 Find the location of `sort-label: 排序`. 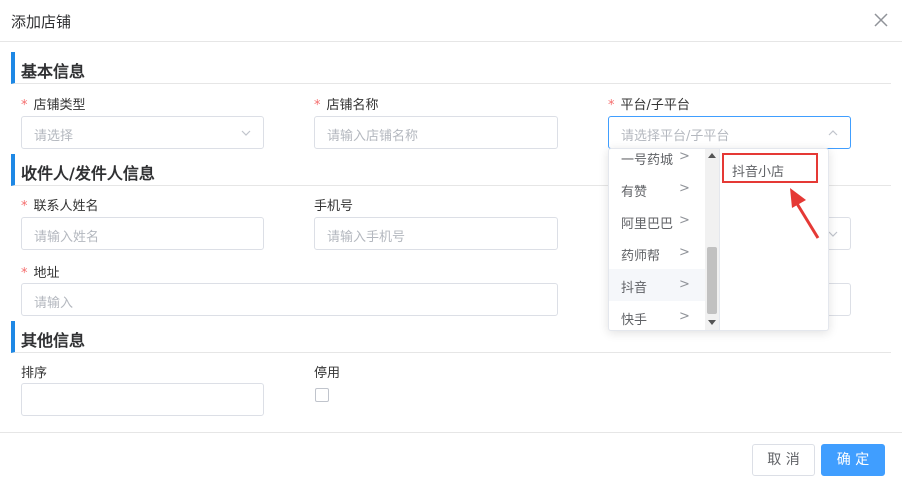

sort-label: 排序 is located at coordinates (34, 373).